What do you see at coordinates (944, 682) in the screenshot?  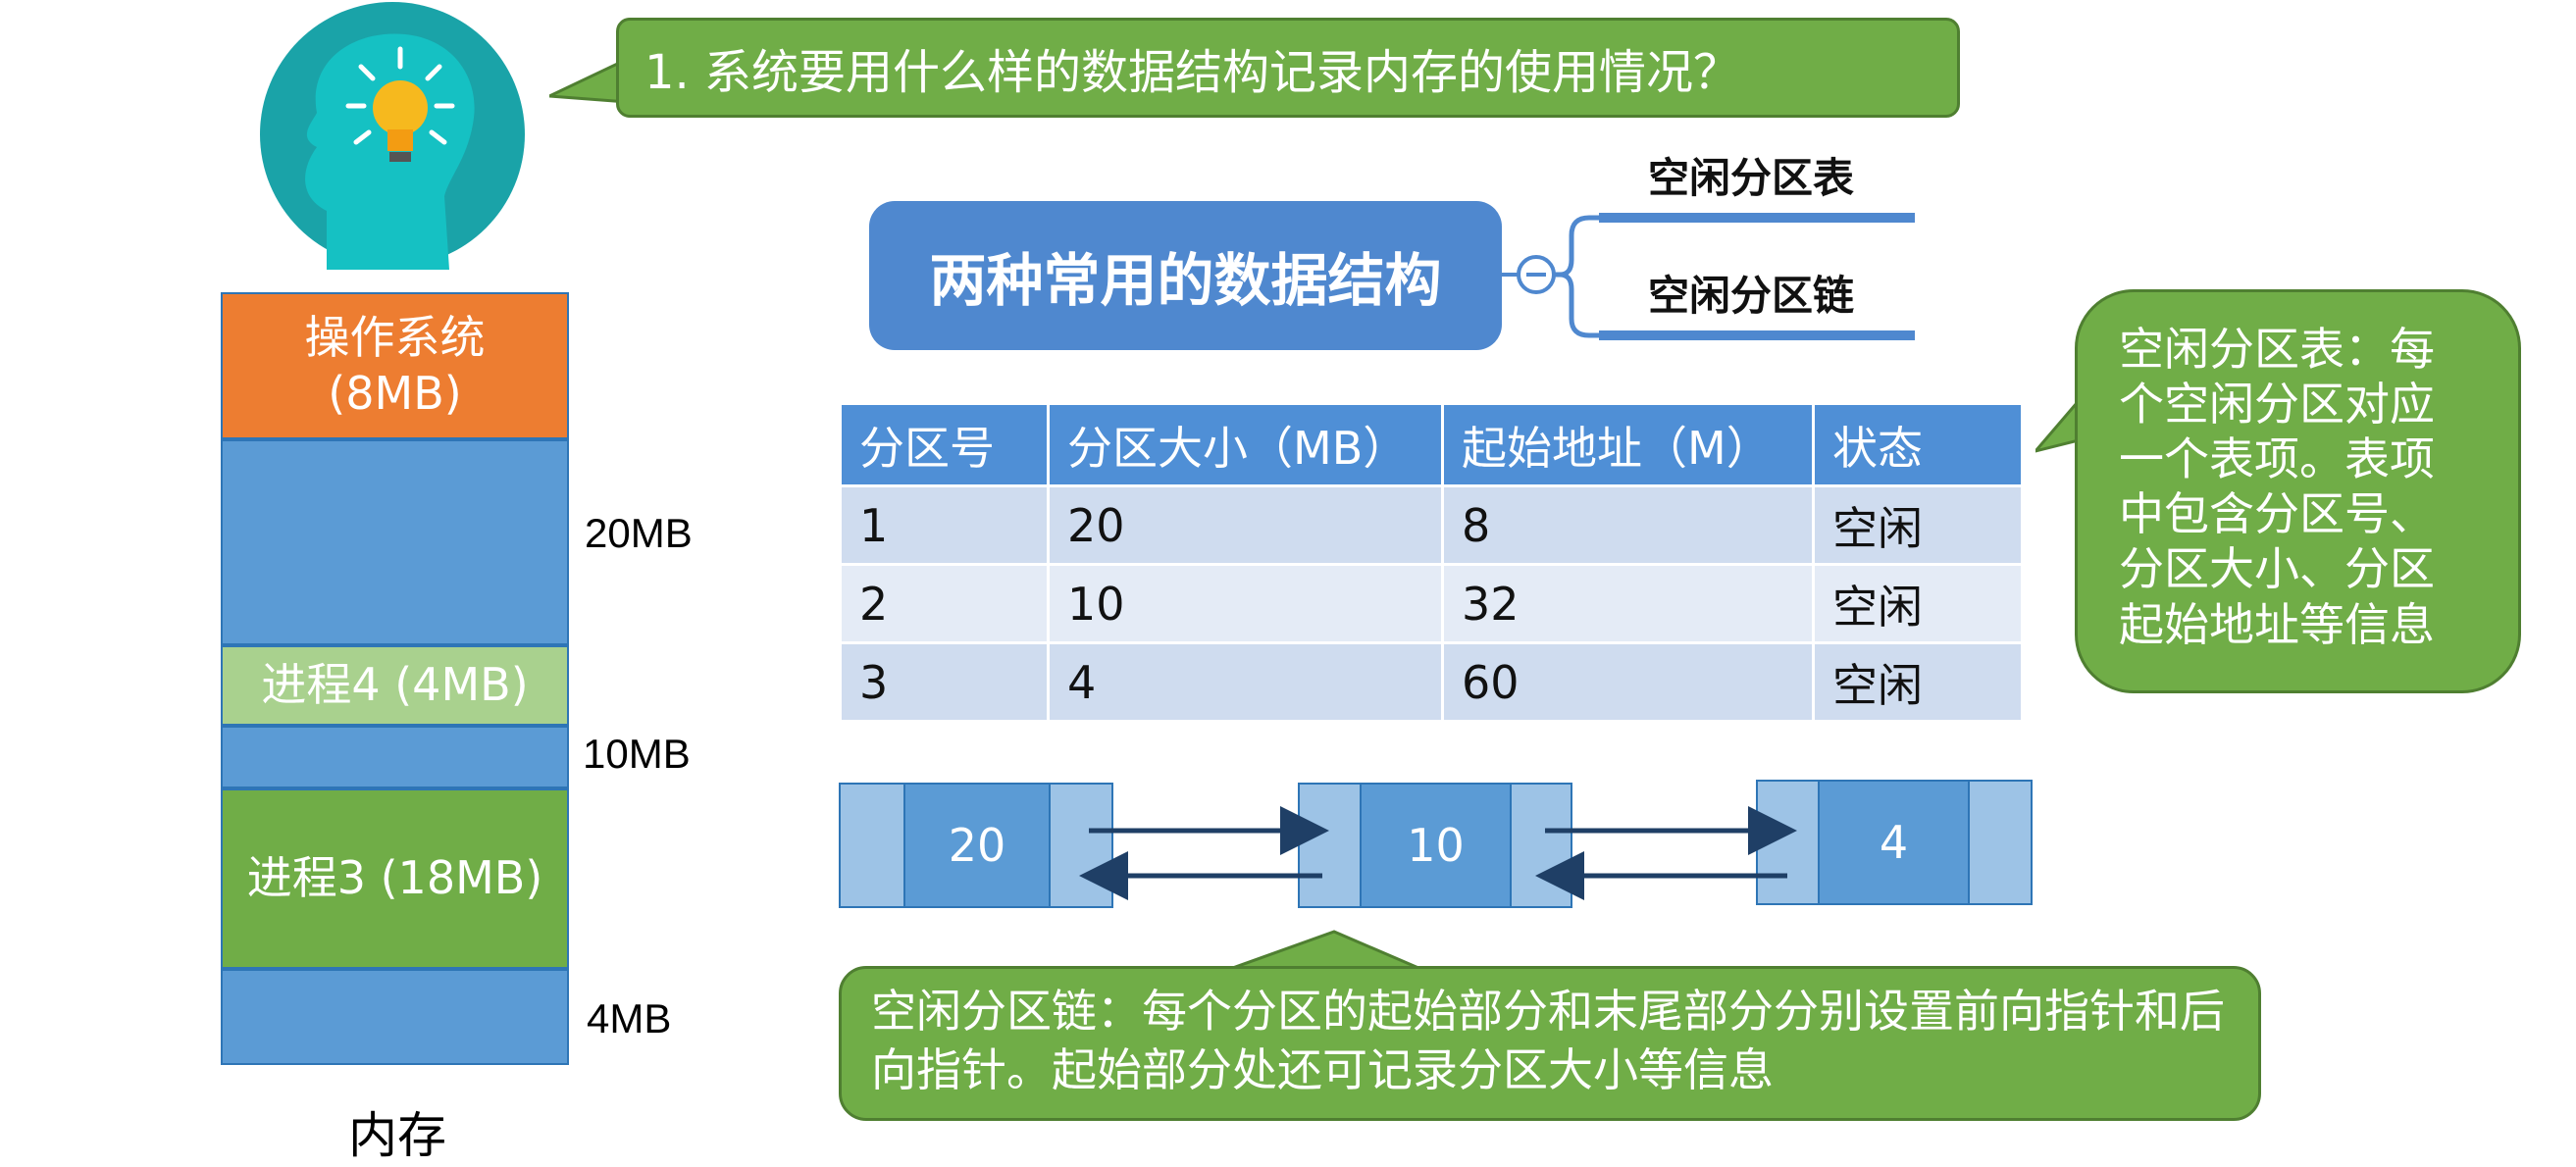 I see `table-cell: 3` at bounding box center [944, 682].